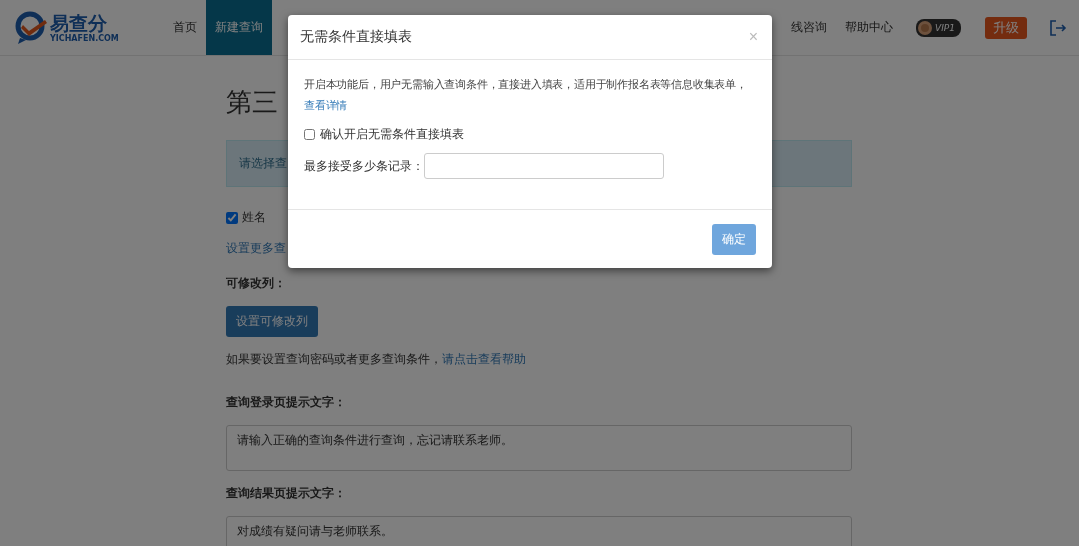  I want to click on logo-name: 易查分, so click(79, 23).